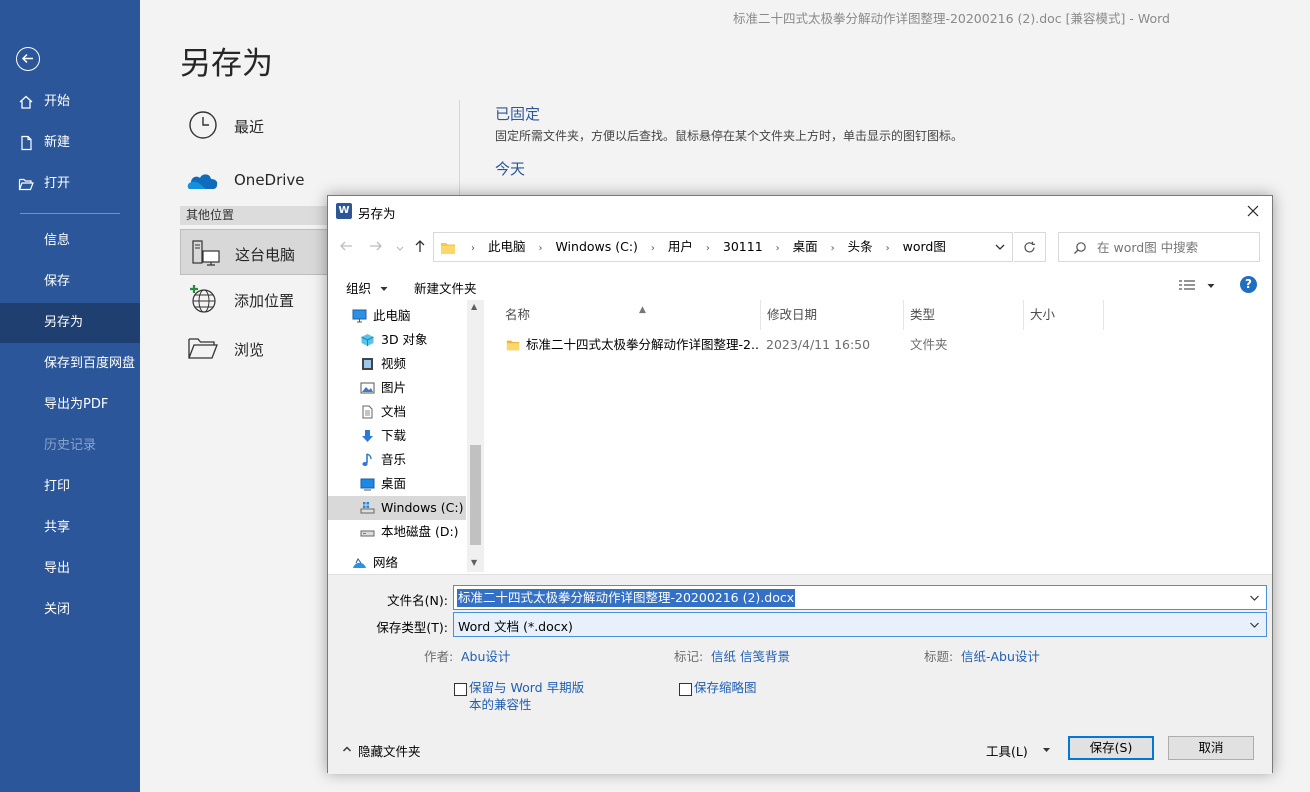 The height and width of the screenshot is (792, 1310). I want to click on location-label: OneDrive, so click(269, 180).